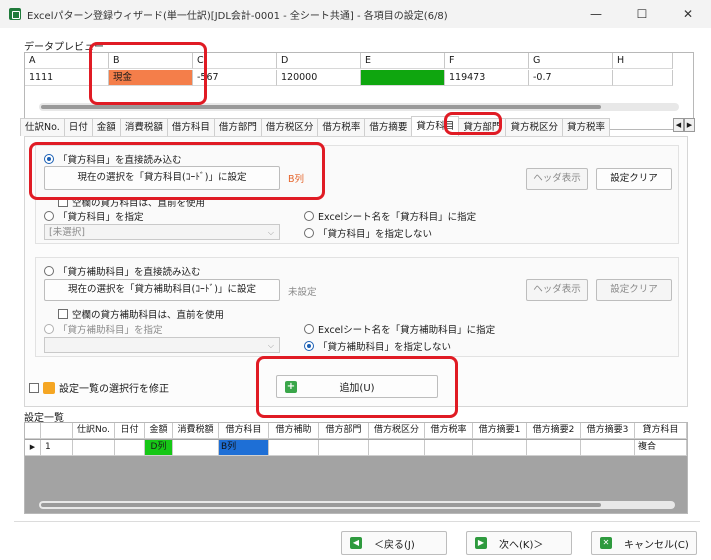 Image resolution: width=711 pixels, height=560 pixels. Describe the element at coordinates (642, 14) in the screenshot. I see `maximize-button: ☐` at that location.